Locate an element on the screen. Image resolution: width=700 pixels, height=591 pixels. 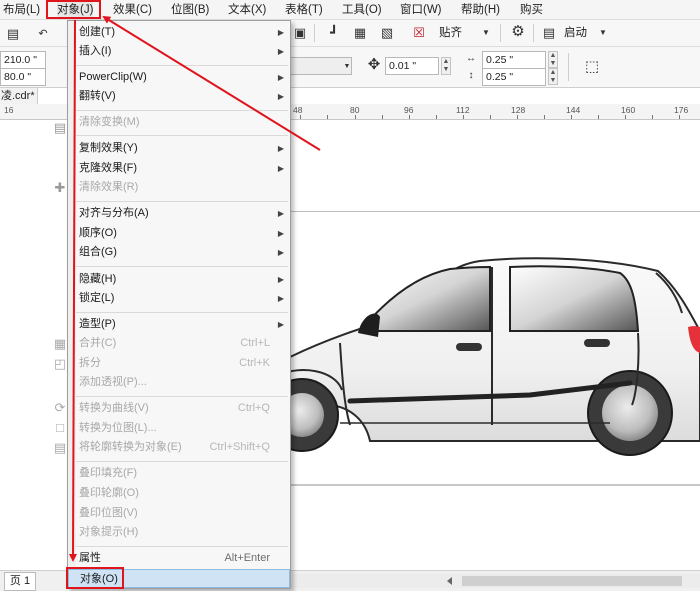
menu-window: 窗口(W) is located at coordinates (421, 10).